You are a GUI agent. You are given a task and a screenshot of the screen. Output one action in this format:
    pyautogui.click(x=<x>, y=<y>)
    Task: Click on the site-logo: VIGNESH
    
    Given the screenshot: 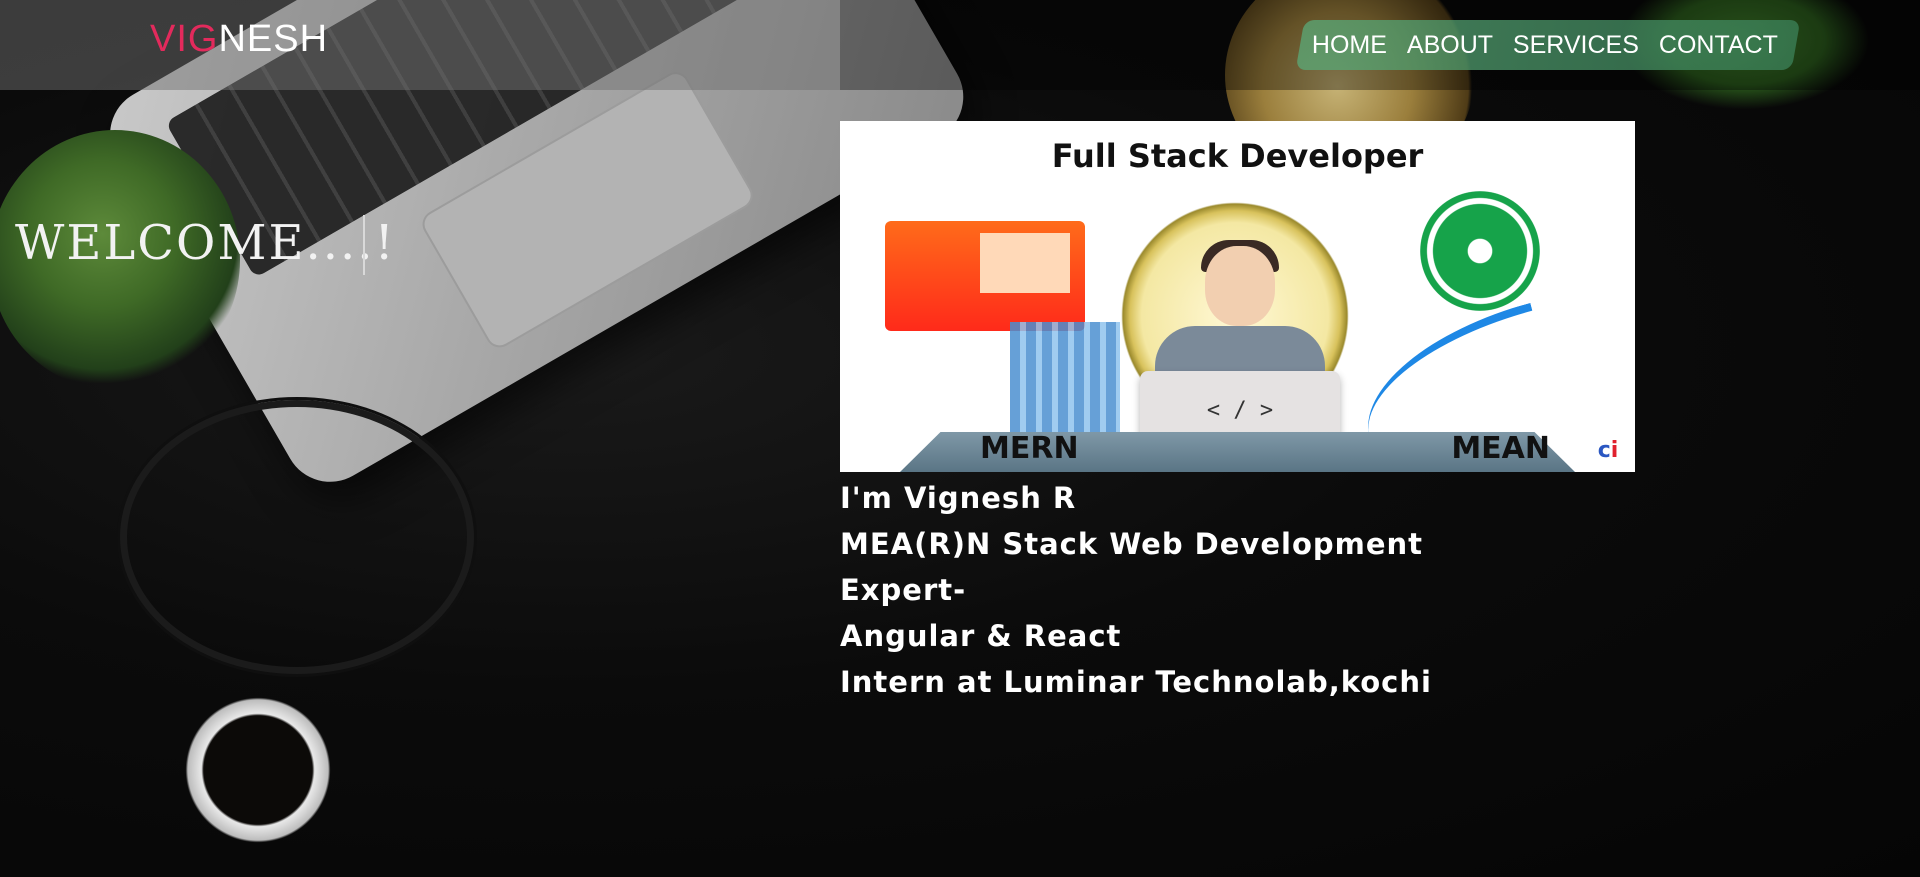 What is the action you would take?
    pyautogui.click(x=239, y=39)
    